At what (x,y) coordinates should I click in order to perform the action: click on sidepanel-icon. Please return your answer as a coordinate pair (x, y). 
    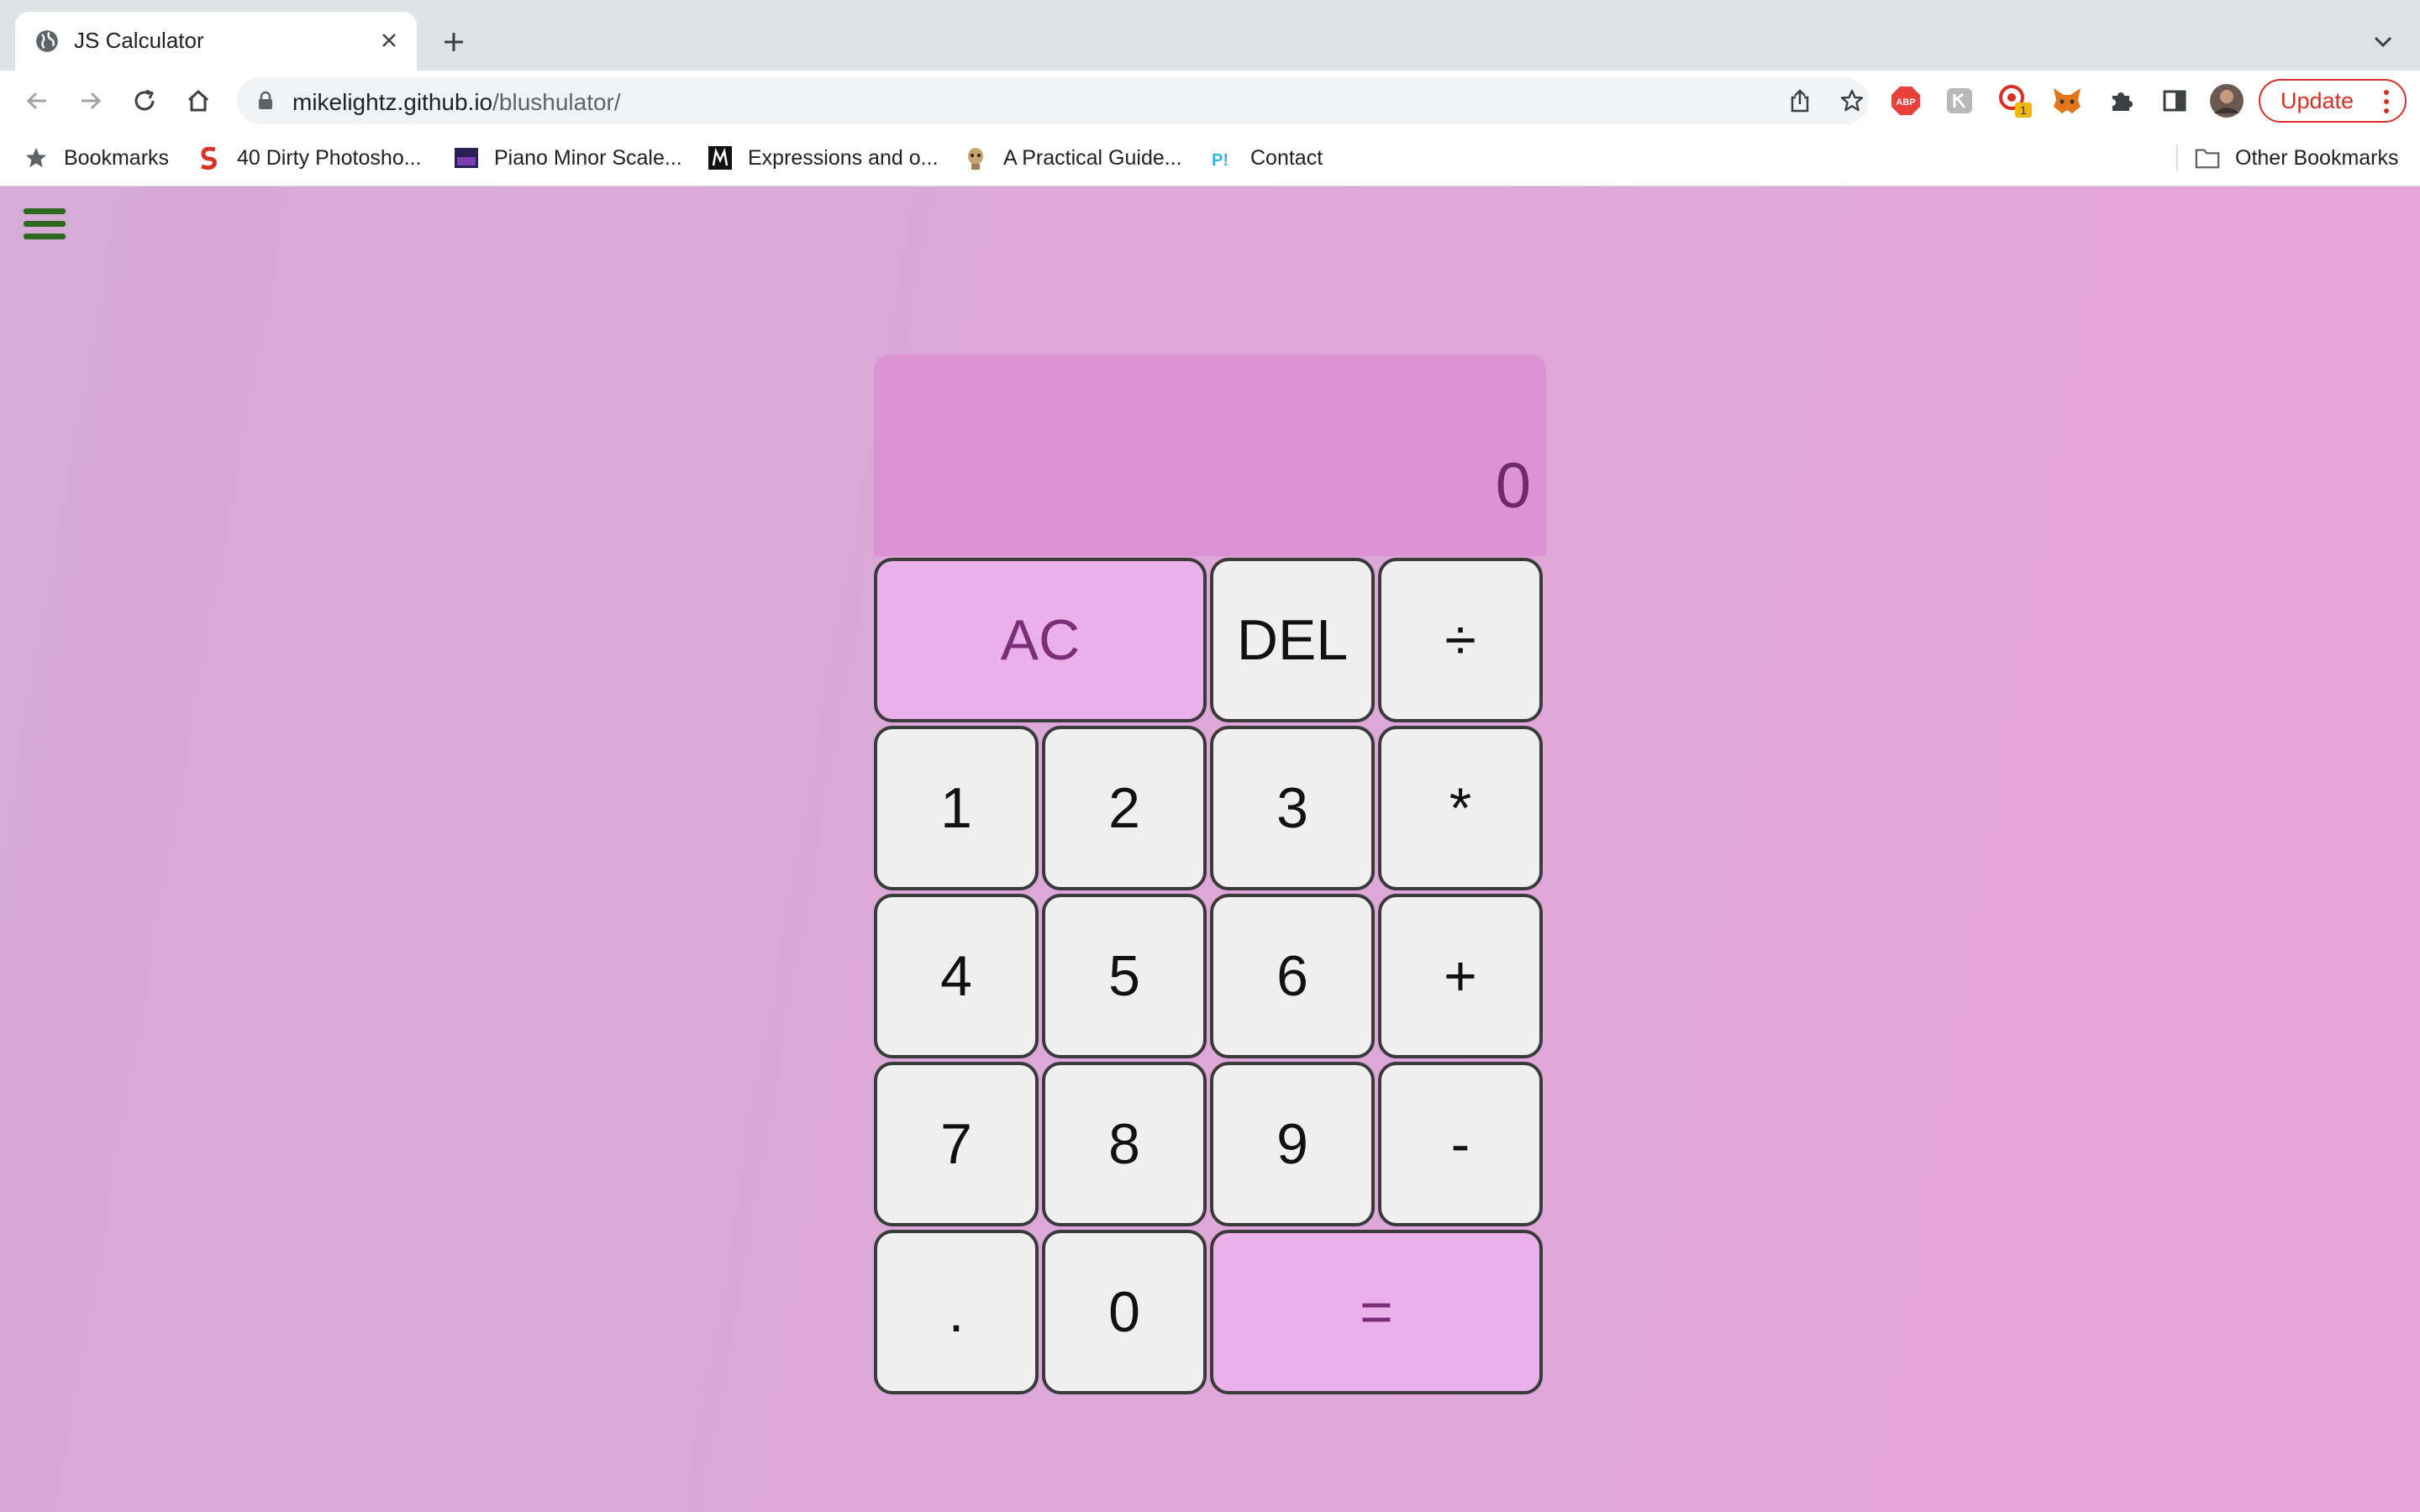
    Looking at the image, I should click on (2174, 100).